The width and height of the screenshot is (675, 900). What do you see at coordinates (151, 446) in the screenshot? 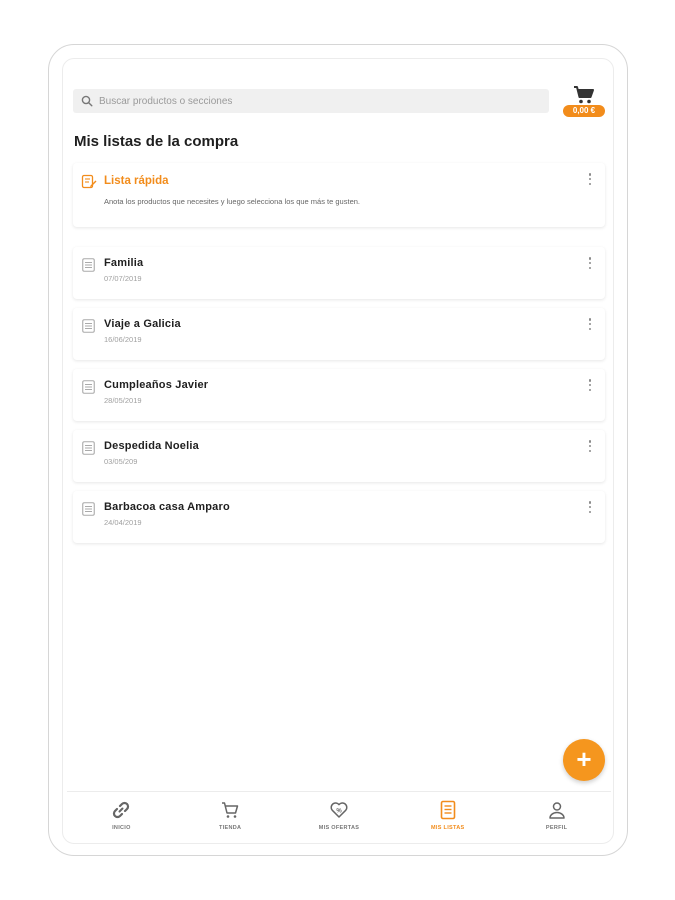
I see `list-name: Despedida Noelia` at bounding box center [151, 446].